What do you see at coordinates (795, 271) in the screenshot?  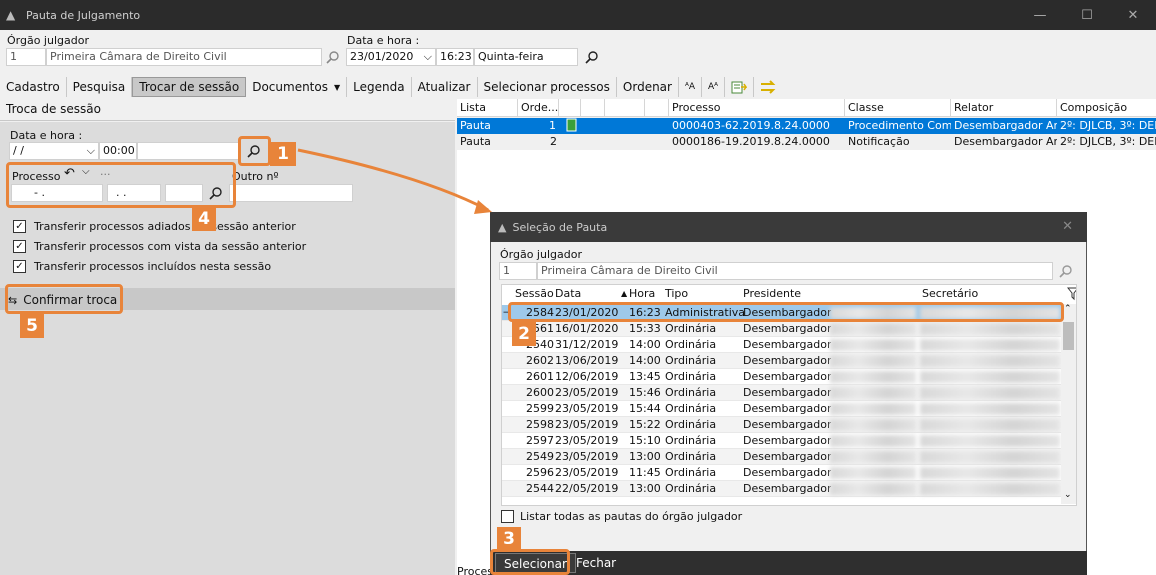 I see `dialog-orgao-name: Primeira Câmara de Direito Civil` at bounding box center [795, 271].